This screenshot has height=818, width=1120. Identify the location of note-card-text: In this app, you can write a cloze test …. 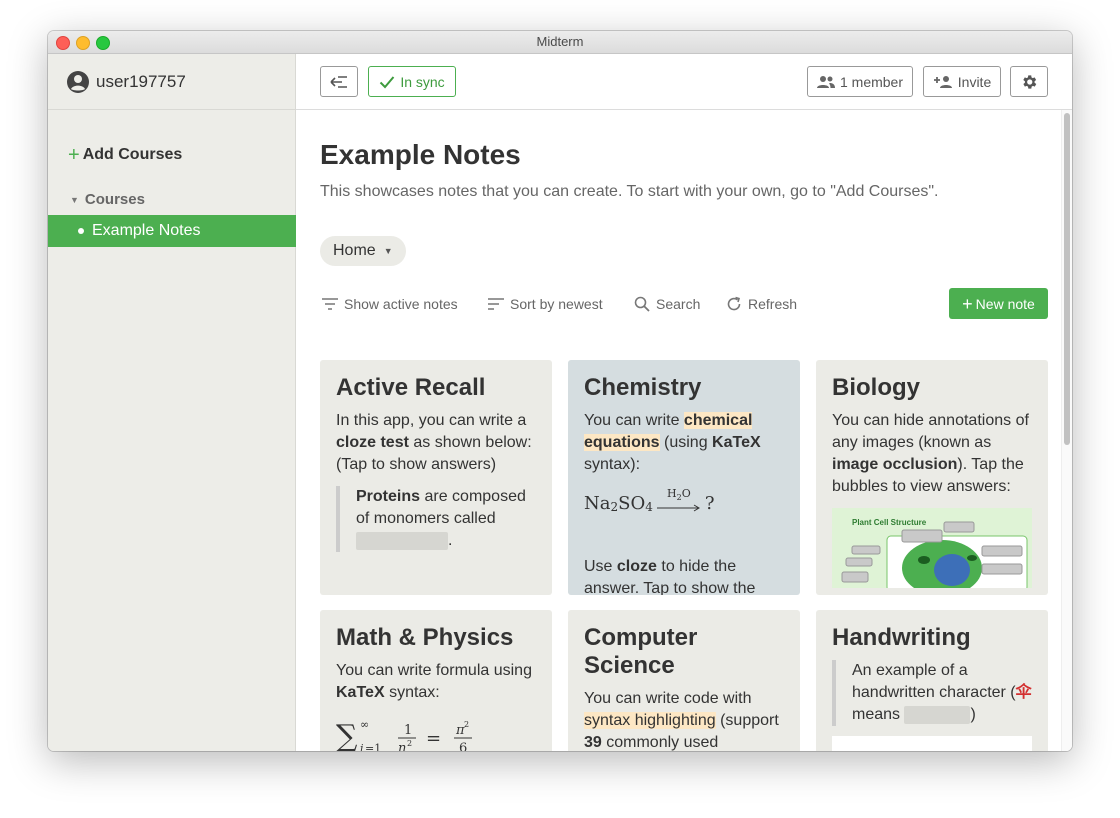
(434, 442).